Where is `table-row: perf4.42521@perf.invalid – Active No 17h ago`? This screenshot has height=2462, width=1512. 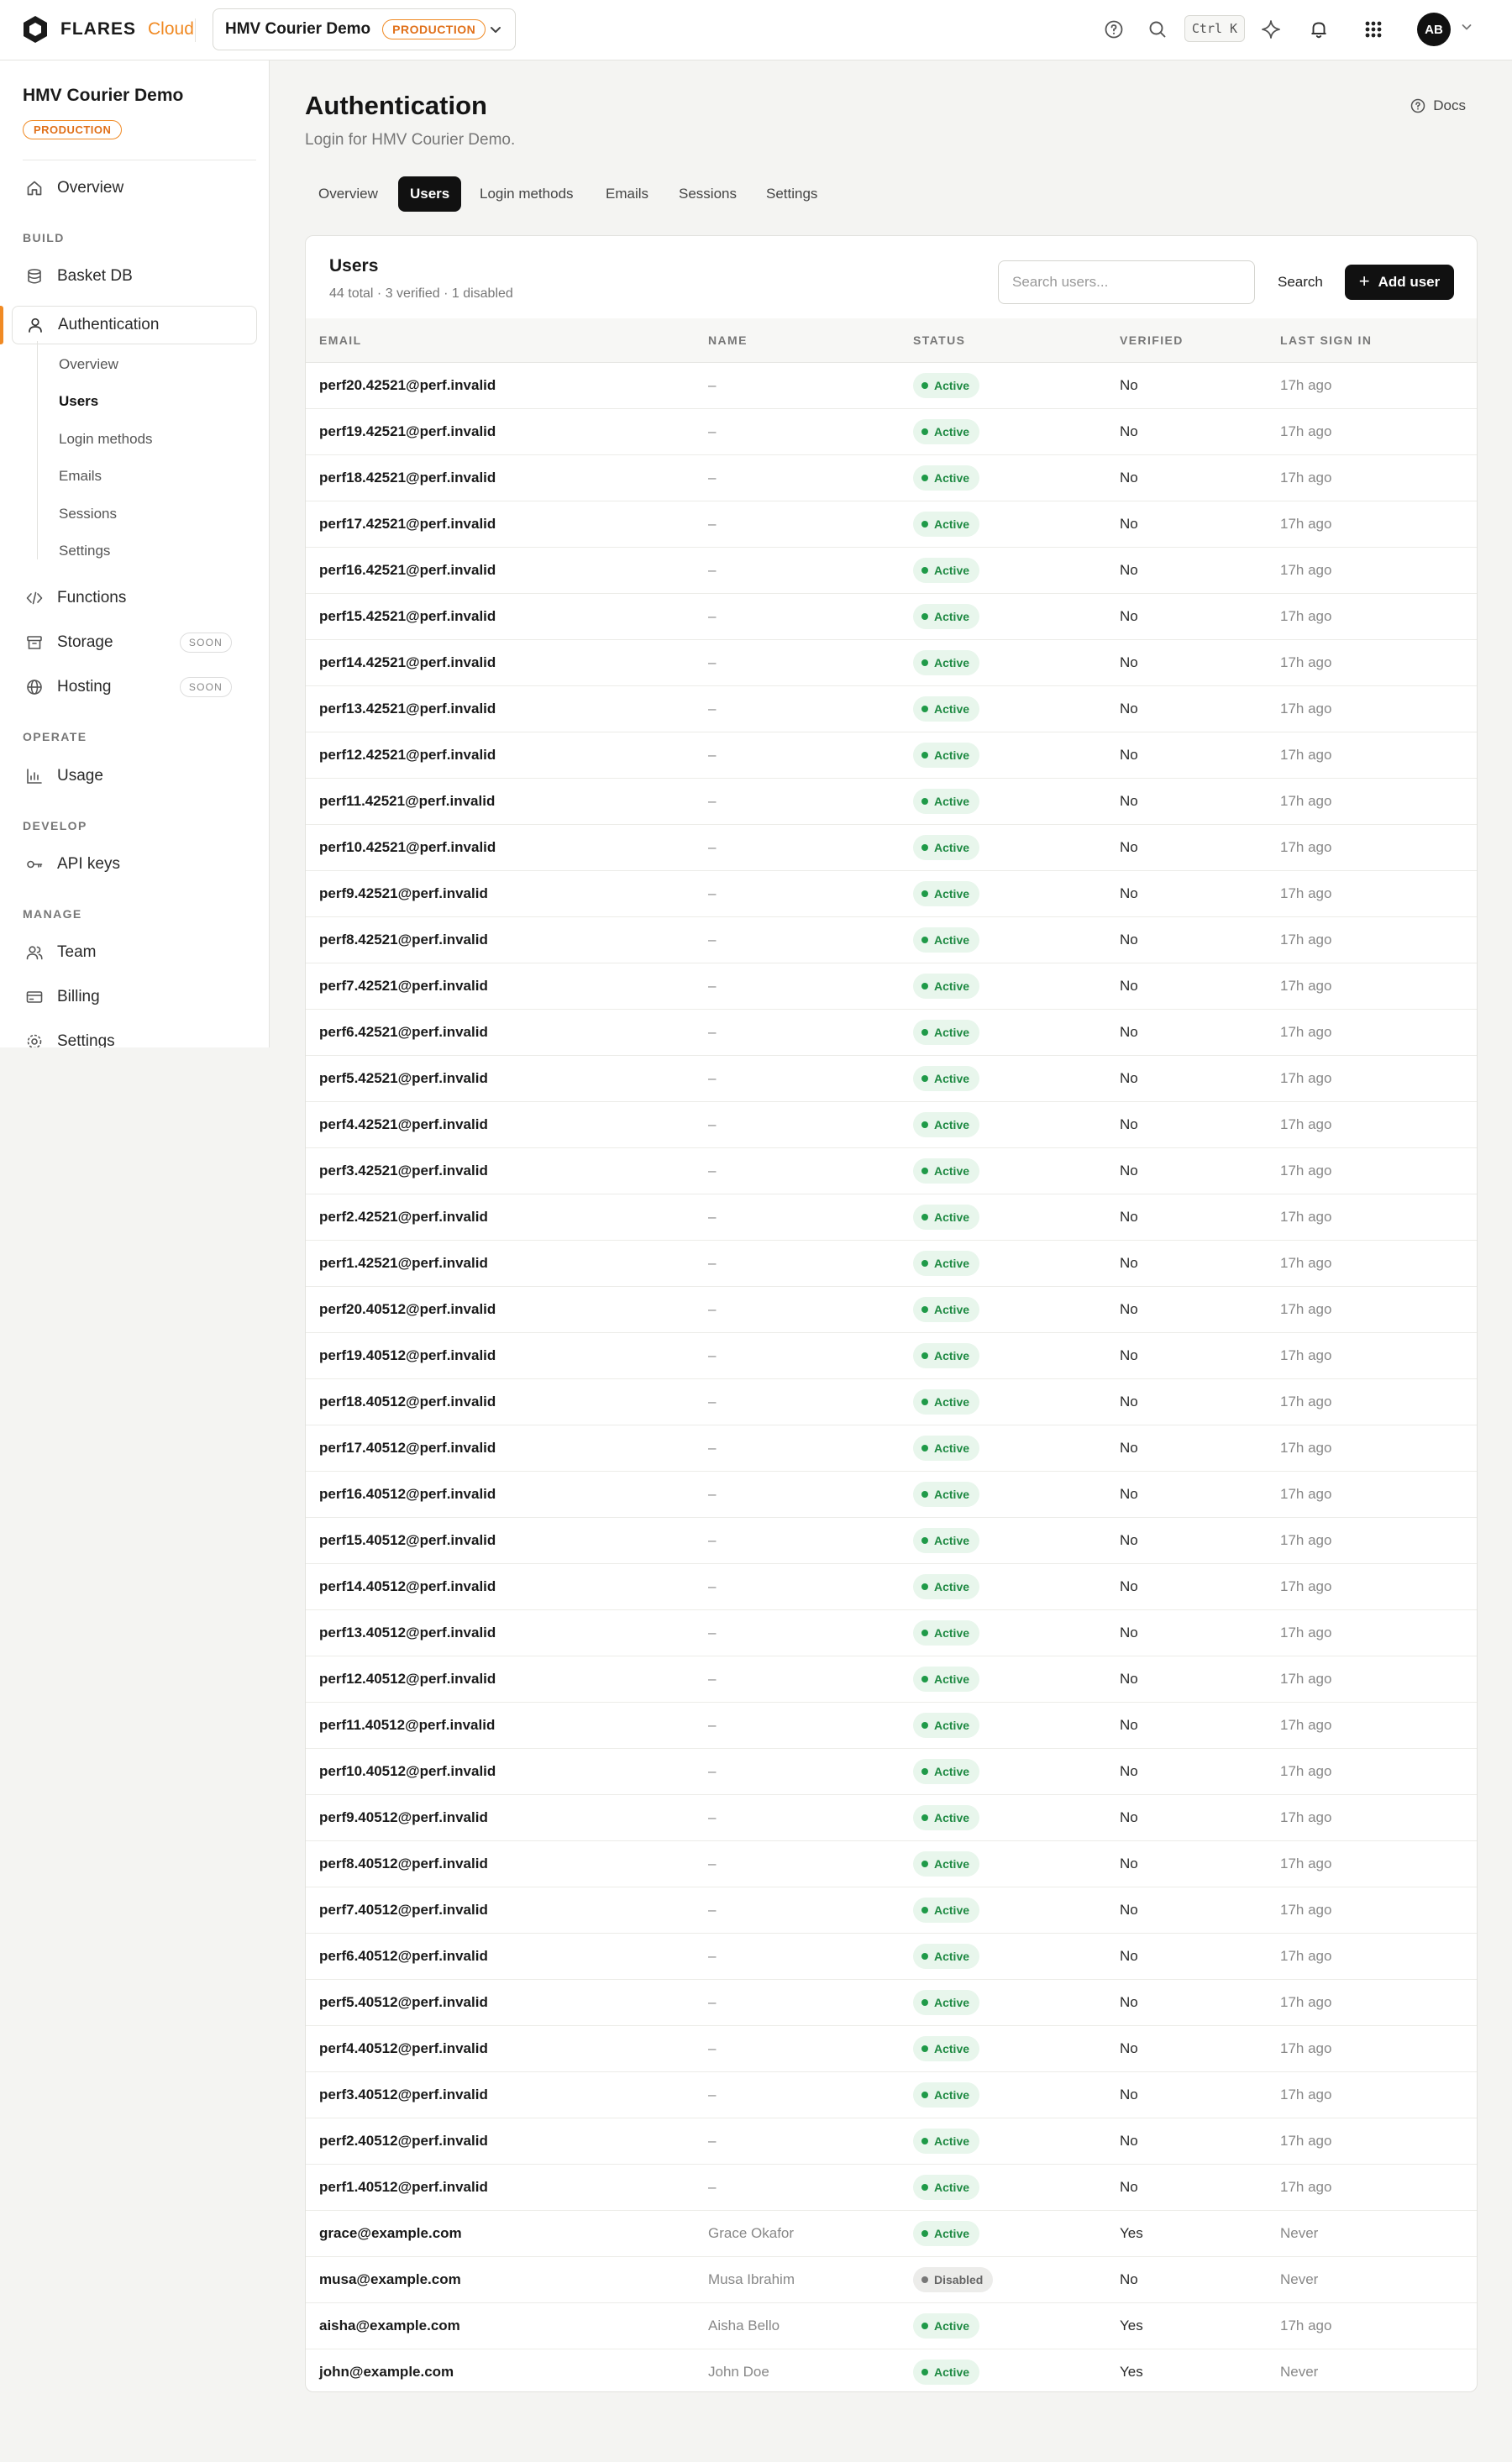 table-row: perf4.42521@perf.invalid – Active No 17h ago is located at coordinates (891, 1124).